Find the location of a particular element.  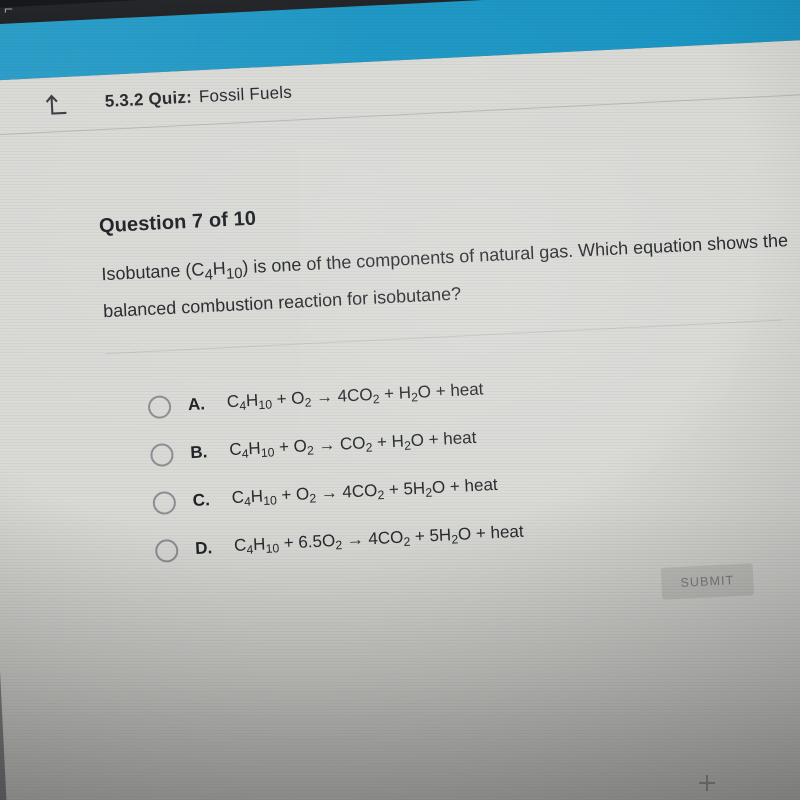

choice-letter: A. is located at coordinates (196, 404).